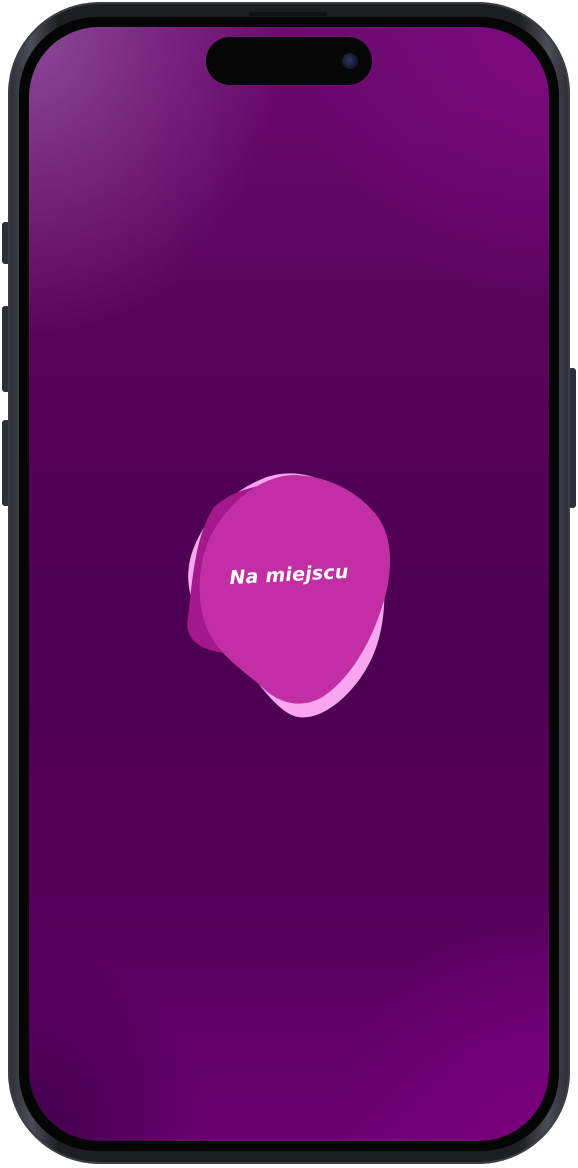 This screenshot has width=578, height=1168. What do you see at coordinates (350, 61) in the screenshot?
I see `camera-lens-icon` at bounding box center [350, 61].